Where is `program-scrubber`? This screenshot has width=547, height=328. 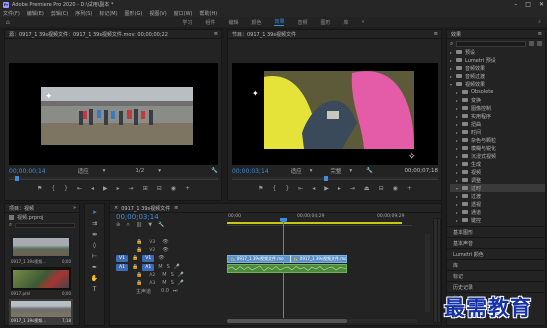 program-scrubber is located at coordinates (335, 178).